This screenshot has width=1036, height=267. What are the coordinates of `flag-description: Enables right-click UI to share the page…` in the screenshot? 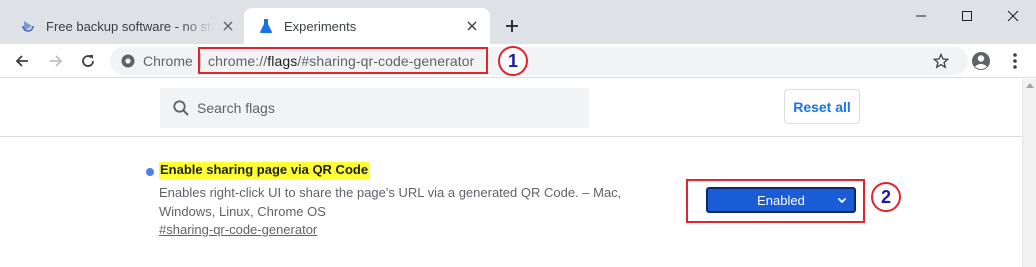 It's located at (390, 202).